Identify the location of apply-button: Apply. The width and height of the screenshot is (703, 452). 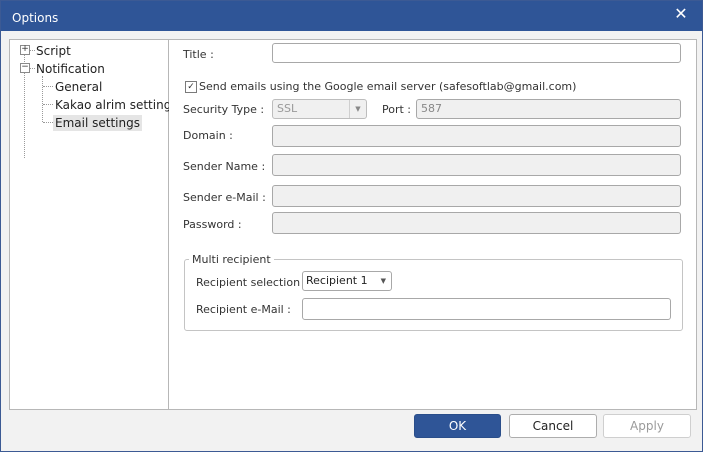
(647, 426).